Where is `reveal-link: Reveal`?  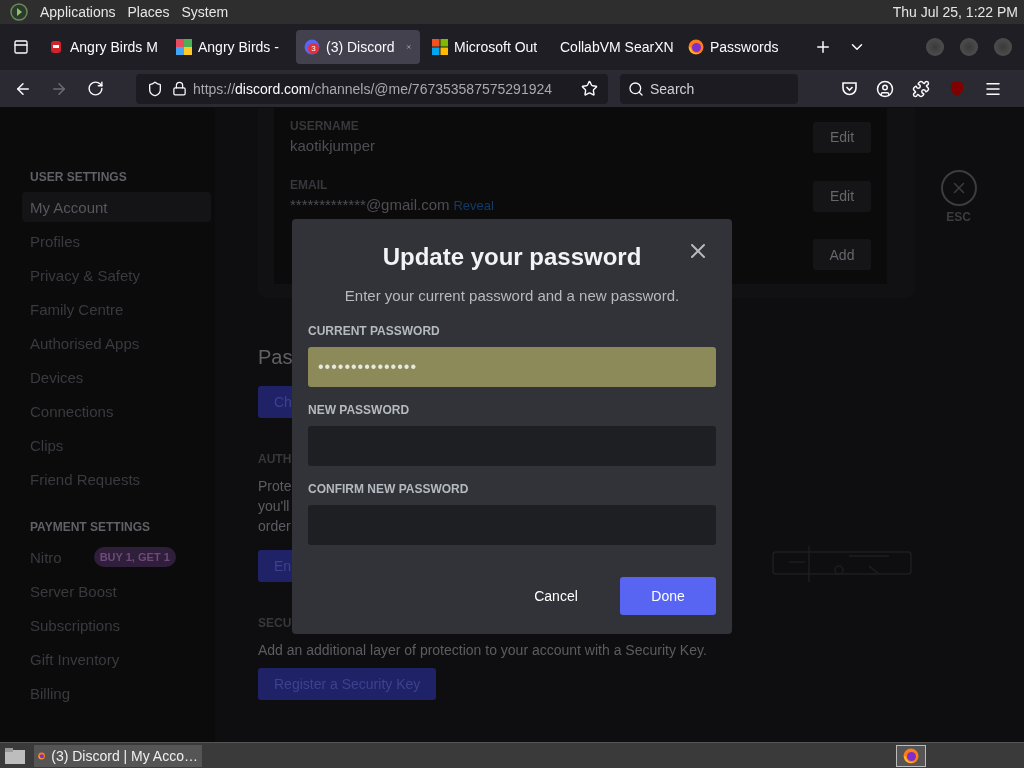
reveal-link: Reveal is located at coordinates (473, 205).